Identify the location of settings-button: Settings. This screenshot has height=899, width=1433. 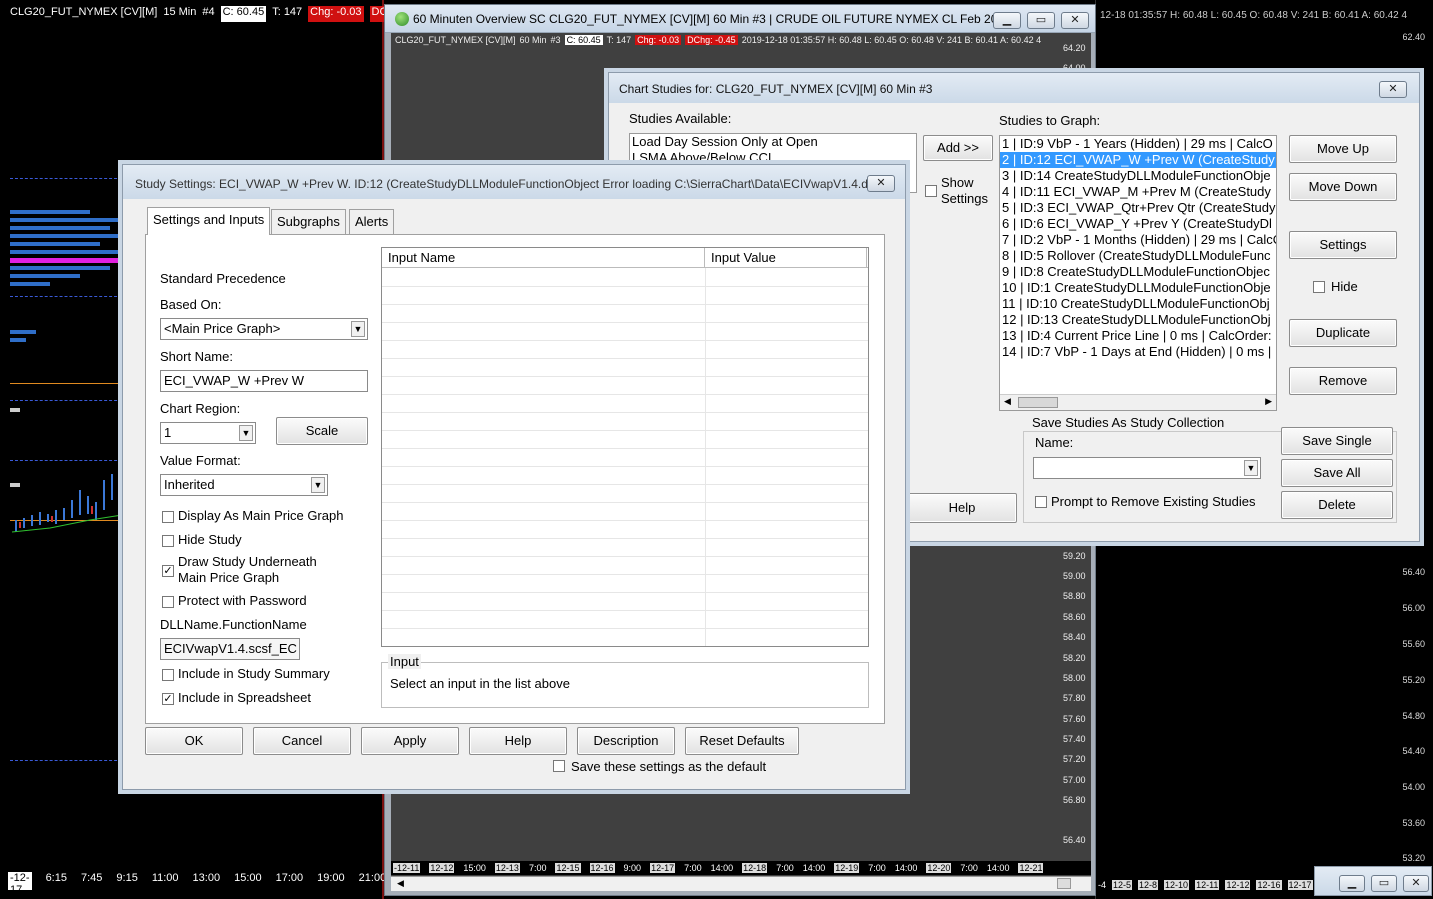
(1343, 245).